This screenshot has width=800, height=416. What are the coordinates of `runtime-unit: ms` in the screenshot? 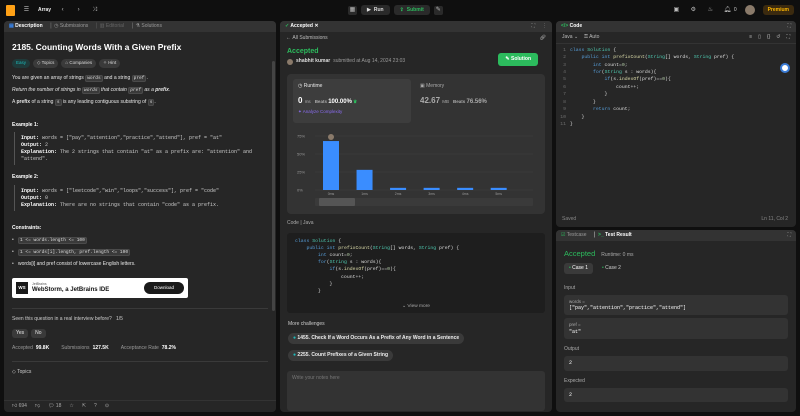 It's located at (307, 101).